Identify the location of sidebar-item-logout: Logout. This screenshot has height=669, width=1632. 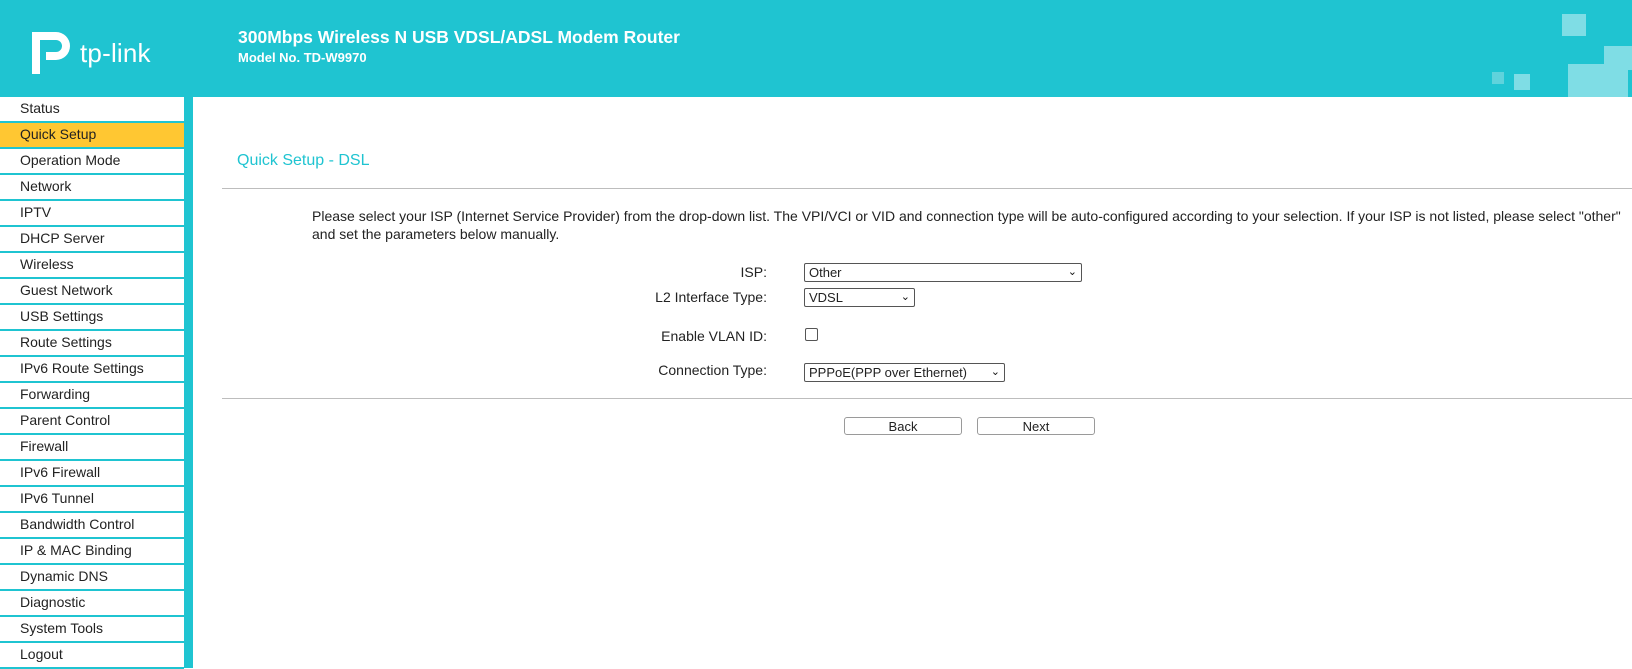
(92, 656).